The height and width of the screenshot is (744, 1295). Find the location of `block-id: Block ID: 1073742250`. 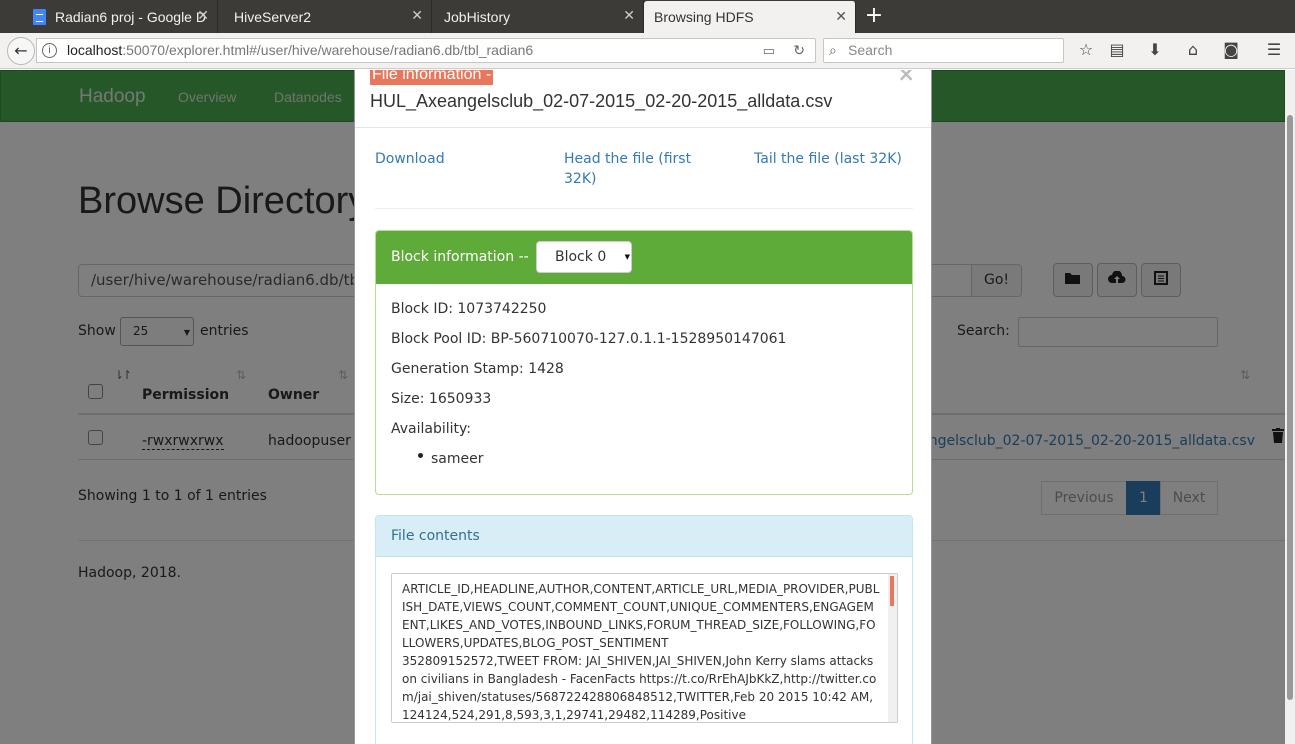

block-id: Block ID: 1073742250 is located at coordinates (469, 309).